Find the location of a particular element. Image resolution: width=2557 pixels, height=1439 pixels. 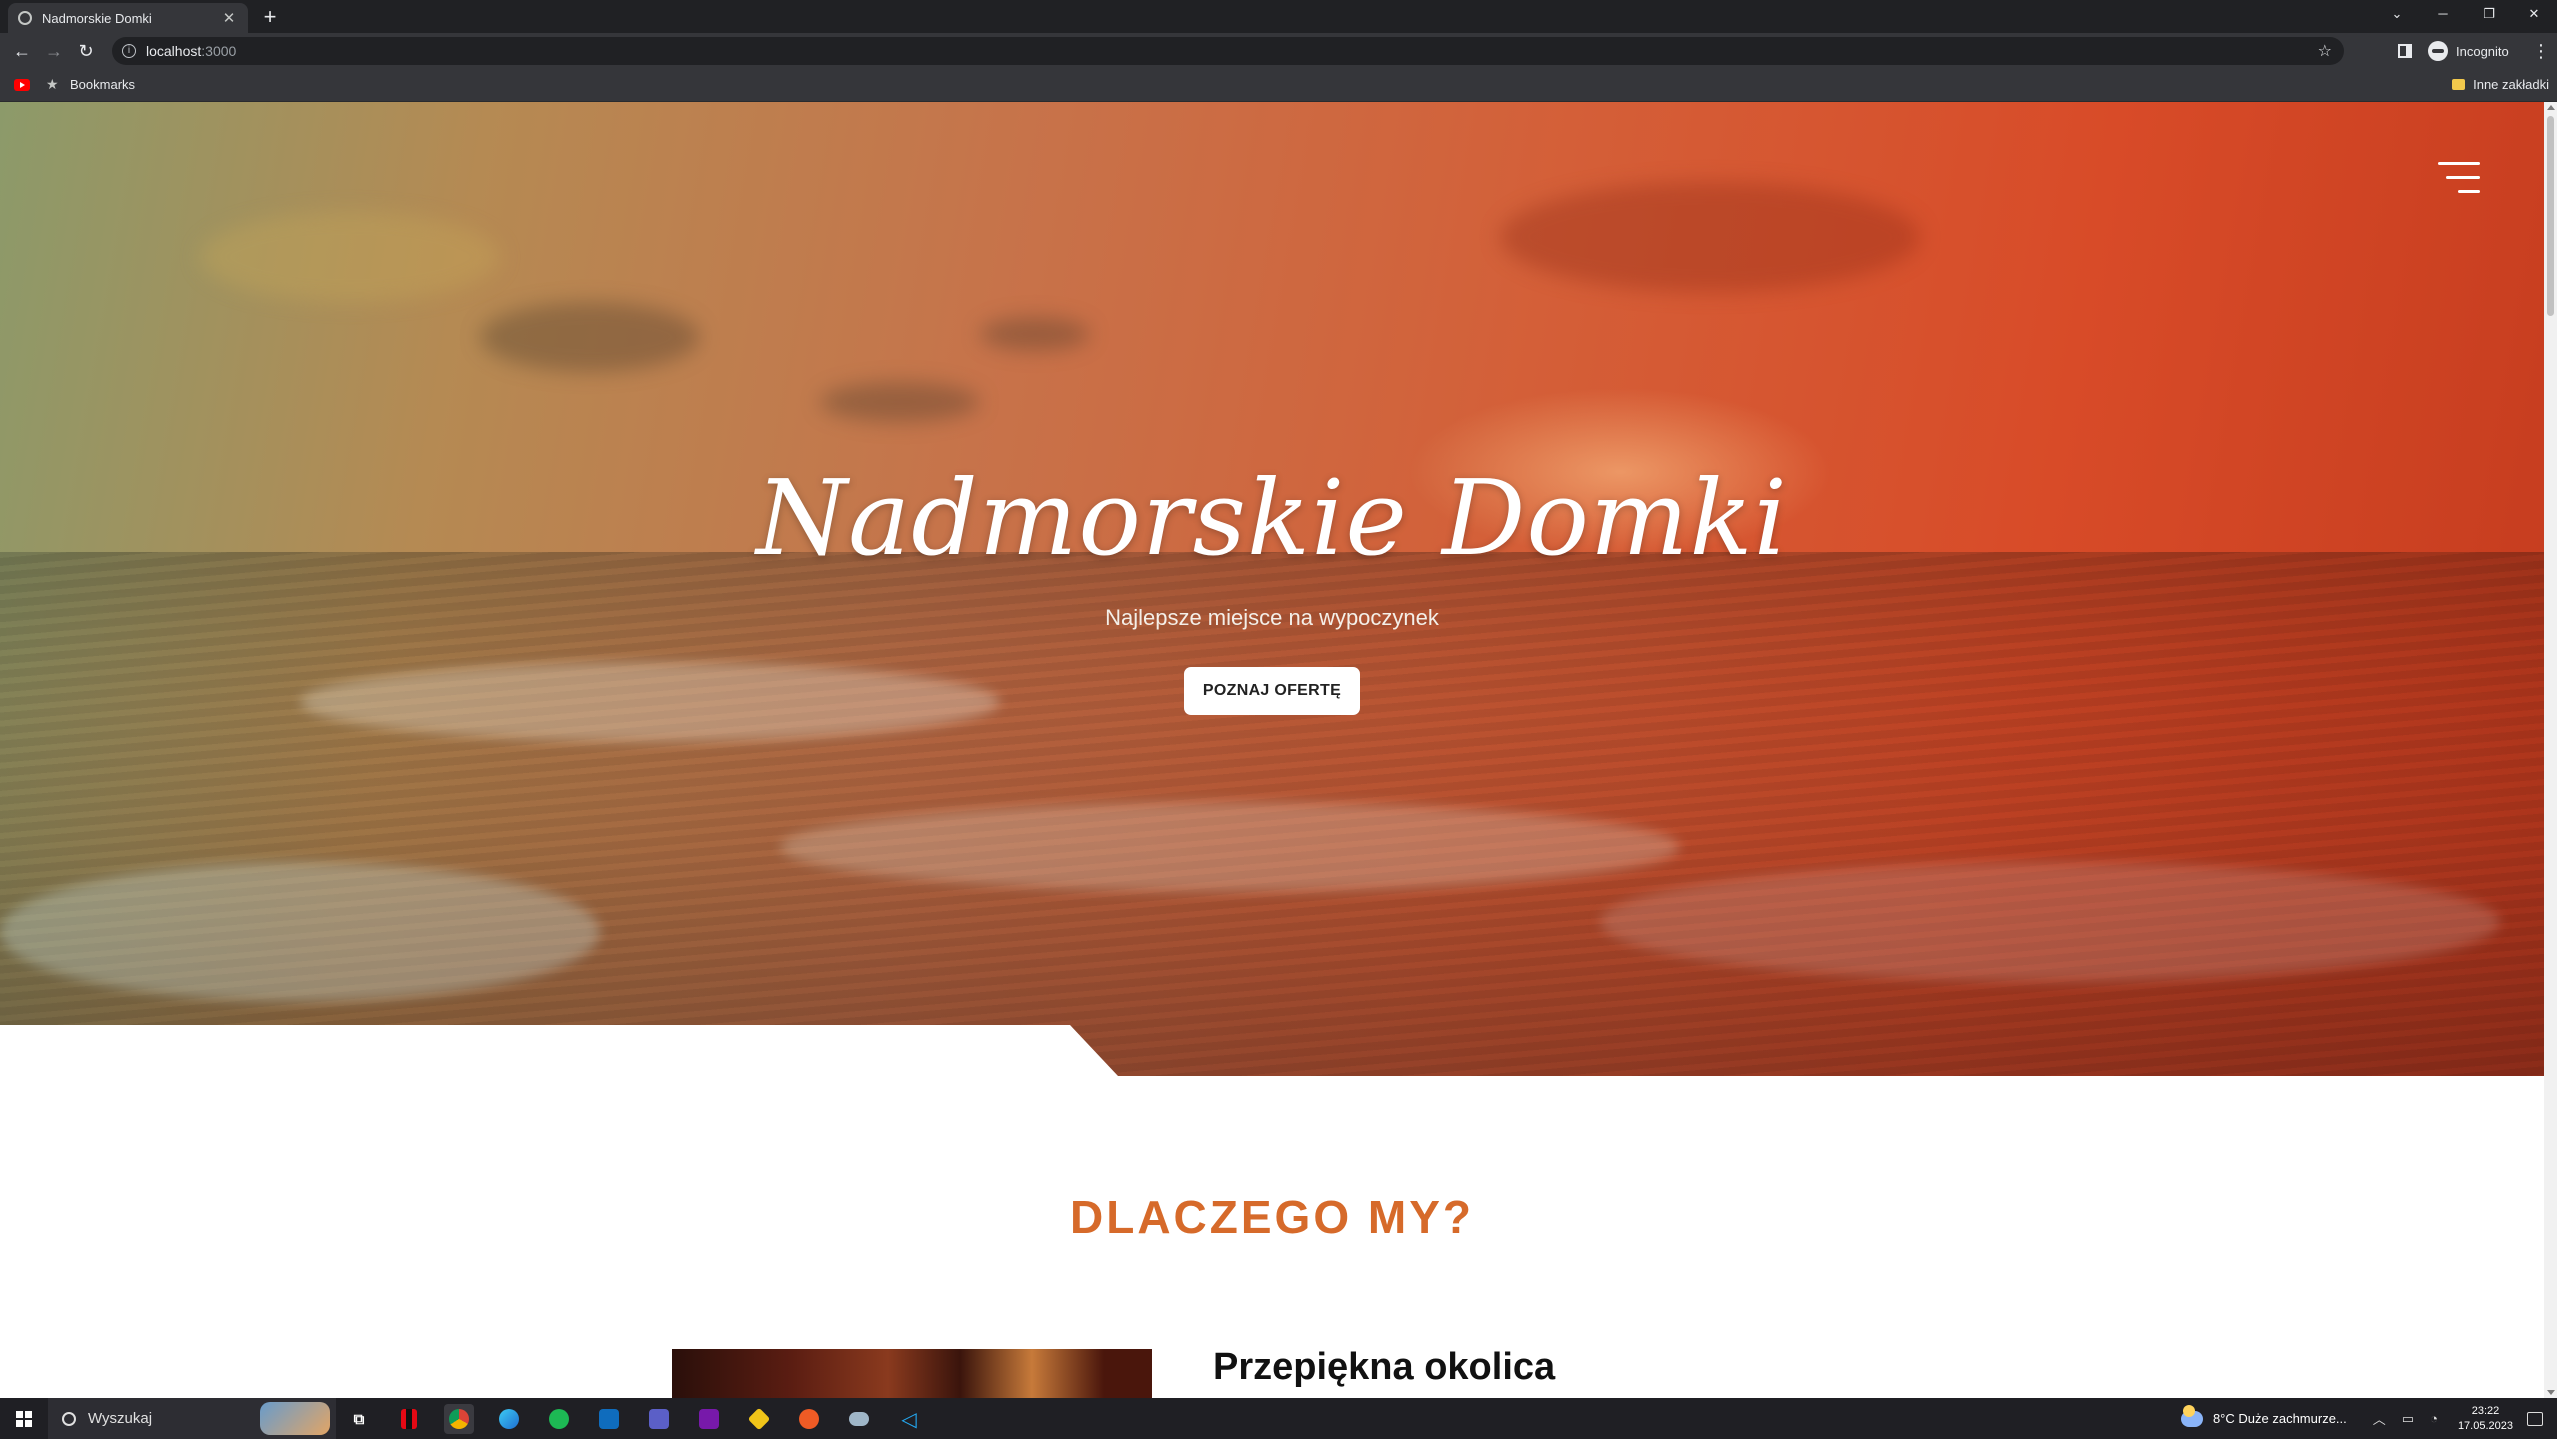

tab-search-icon: ⌄ is located at coordinates (2397, 15).